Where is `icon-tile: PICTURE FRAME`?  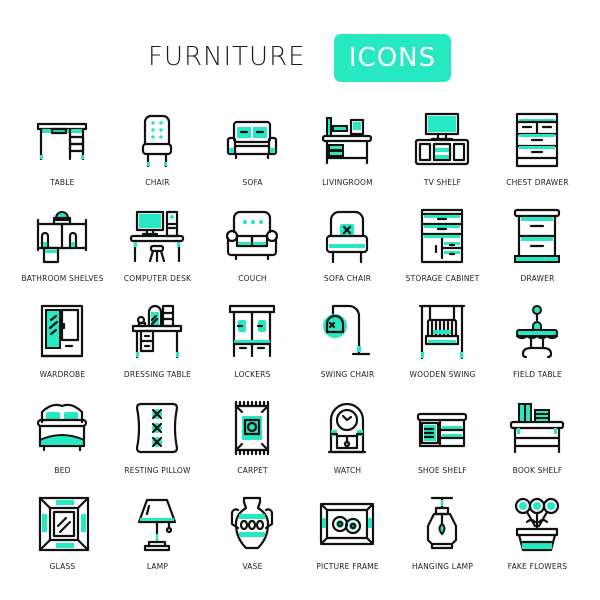
icon-tile: PICTURE FRAME is located at coordinates (347, 541).